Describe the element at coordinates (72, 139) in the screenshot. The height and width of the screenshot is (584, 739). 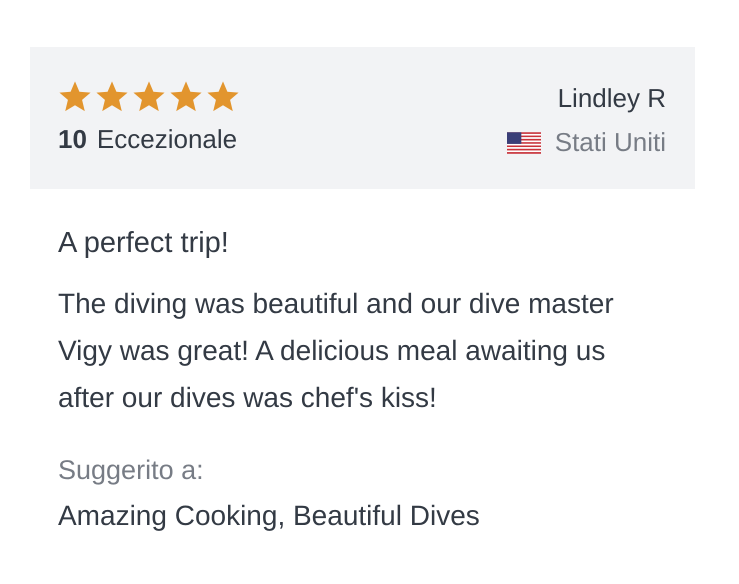
I see `review-score: 10` at that location.